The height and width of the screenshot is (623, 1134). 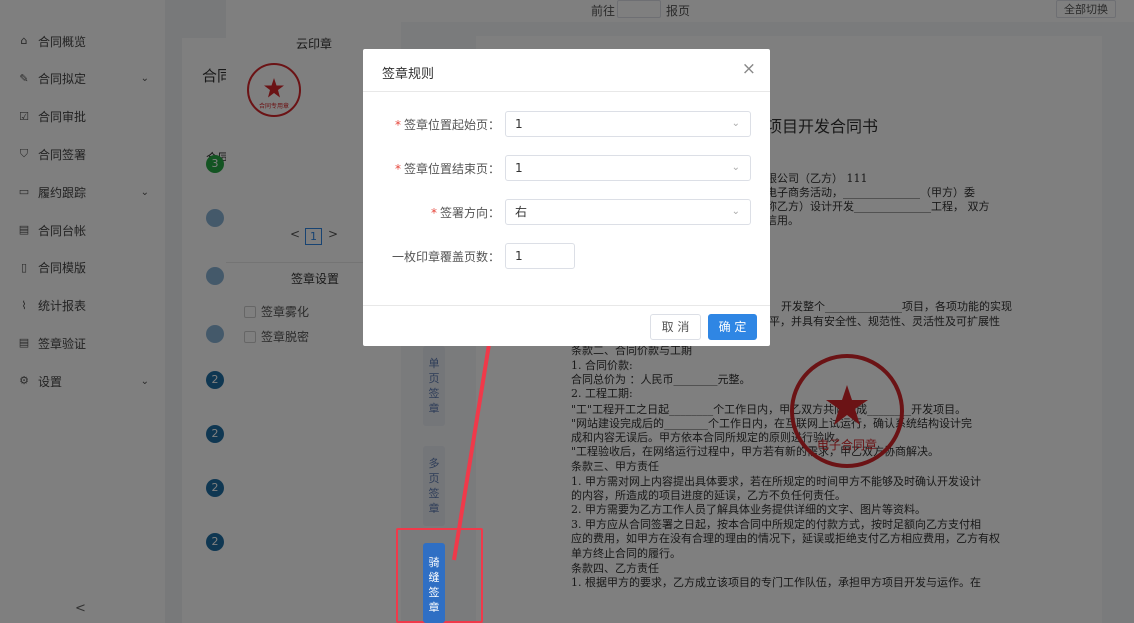 I want to click on field-label: 一枚印章覆盖页数：, so click(x=446, y=256).